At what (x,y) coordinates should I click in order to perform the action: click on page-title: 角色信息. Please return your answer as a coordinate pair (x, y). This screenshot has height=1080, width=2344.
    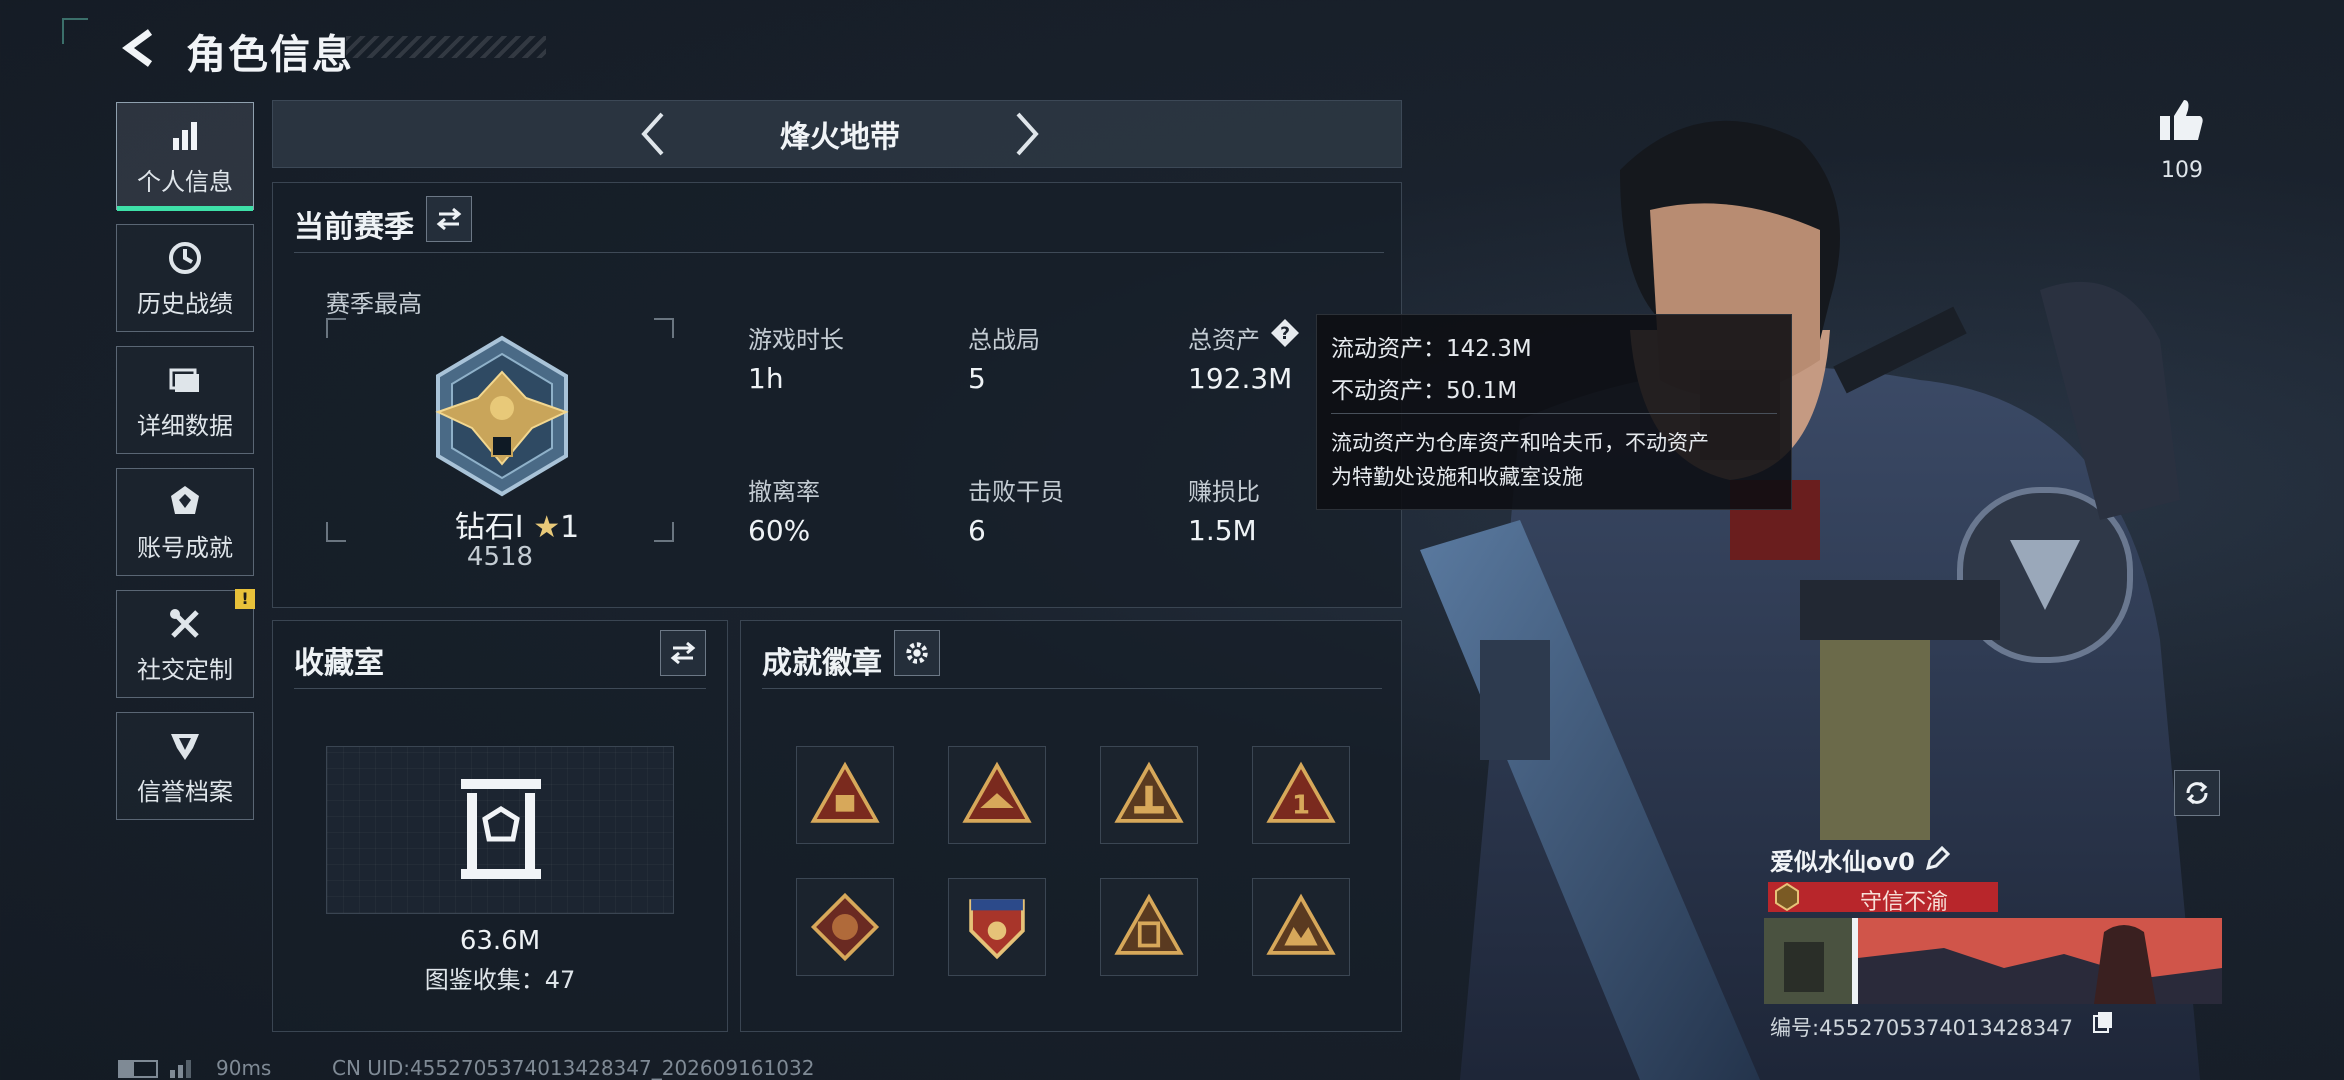
    Looking at the image, I should click on (270, 55).